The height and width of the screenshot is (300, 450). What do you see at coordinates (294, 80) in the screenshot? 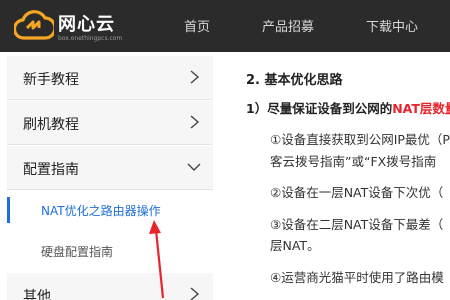
I see `section-heading: 2. 基本优化思路` at bounding box center [294, 80].